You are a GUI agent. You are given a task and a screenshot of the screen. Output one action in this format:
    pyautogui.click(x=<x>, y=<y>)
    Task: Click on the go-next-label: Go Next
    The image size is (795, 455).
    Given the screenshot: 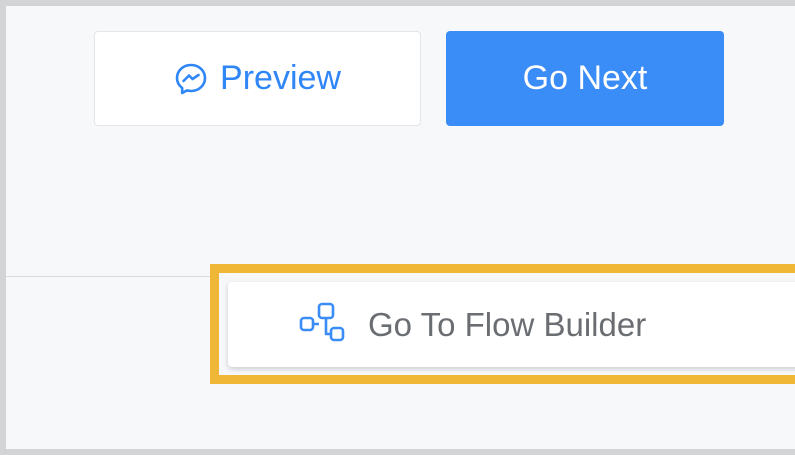 What is the action you would take?
    pyautogui.click(x=585, y=78)
    